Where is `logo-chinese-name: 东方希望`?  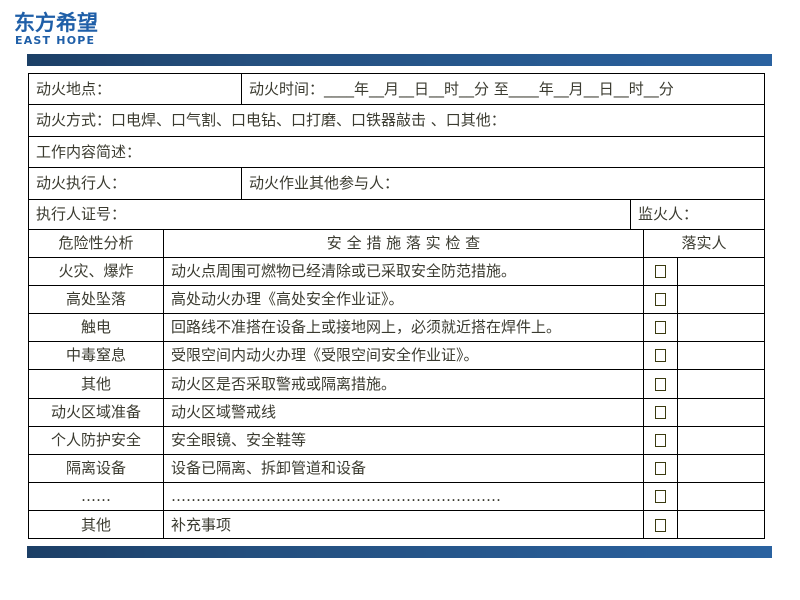 logo-chinese-name: 东方希望 is located at coordinates (56, 23).